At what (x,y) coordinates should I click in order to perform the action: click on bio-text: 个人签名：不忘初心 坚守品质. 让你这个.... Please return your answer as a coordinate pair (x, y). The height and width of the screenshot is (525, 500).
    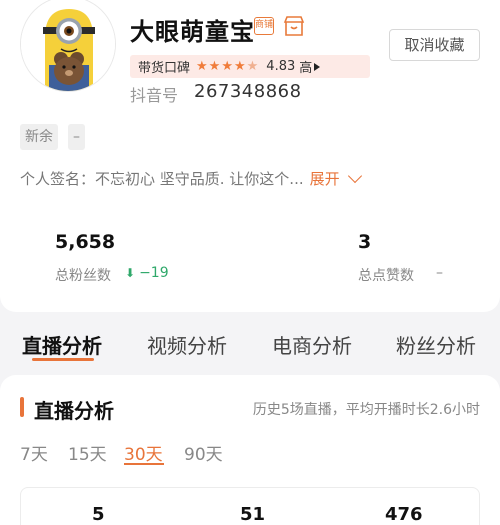
    Looking at the image, I should click on (162, 179).